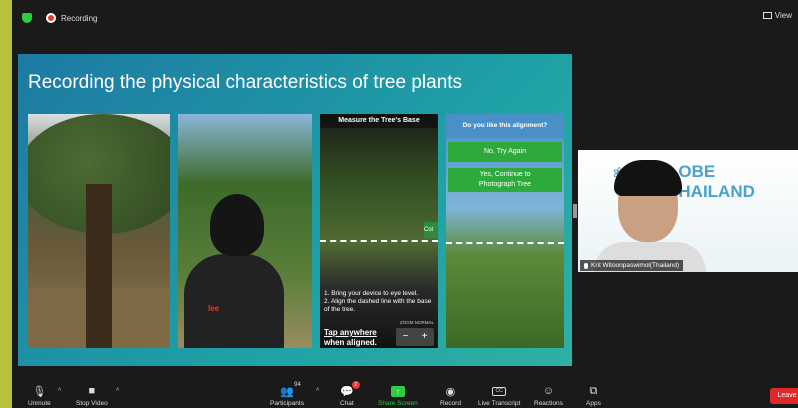 Image resolution: width=798 pixels, height=408 pixels. Describe the element at coordinates (784, 396) in the screenshot. I see `leave-button: Leave` at that location.